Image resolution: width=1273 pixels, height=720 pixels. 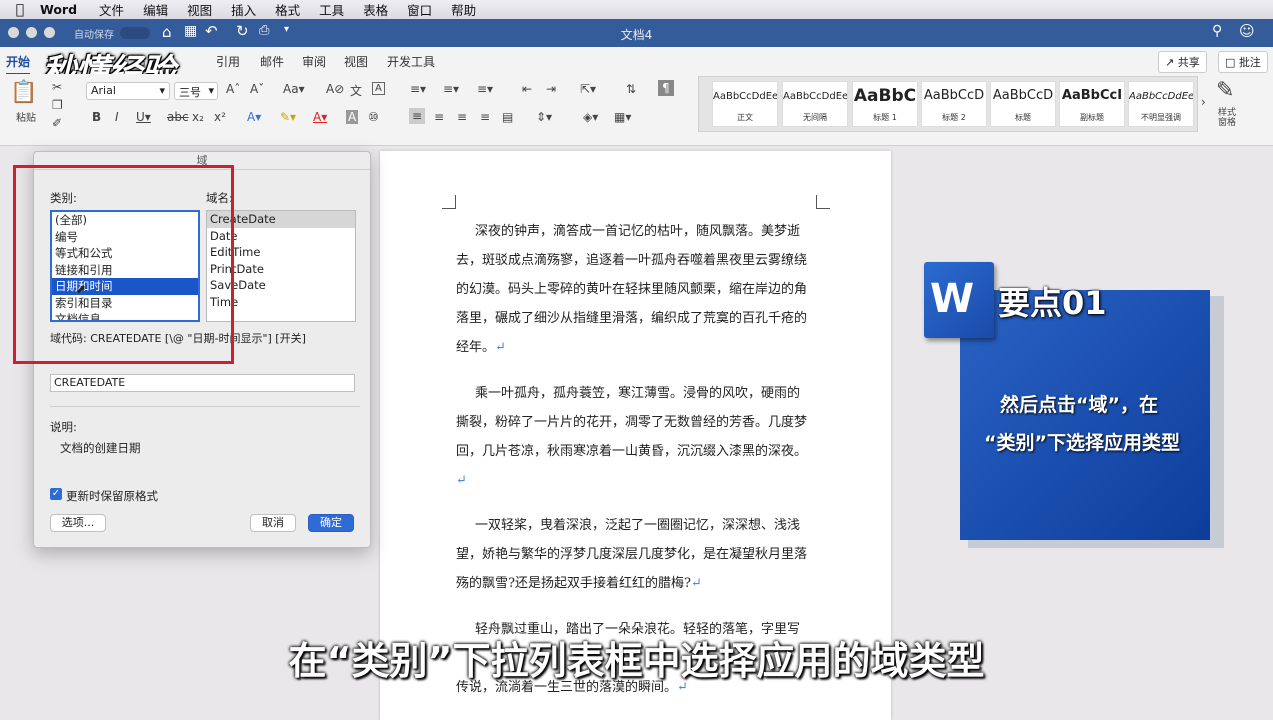 What do you see at coordinates (418, 89) in the screenshot?
I see `bullets-icon: ≡▾` at bounding box center [418, 89].